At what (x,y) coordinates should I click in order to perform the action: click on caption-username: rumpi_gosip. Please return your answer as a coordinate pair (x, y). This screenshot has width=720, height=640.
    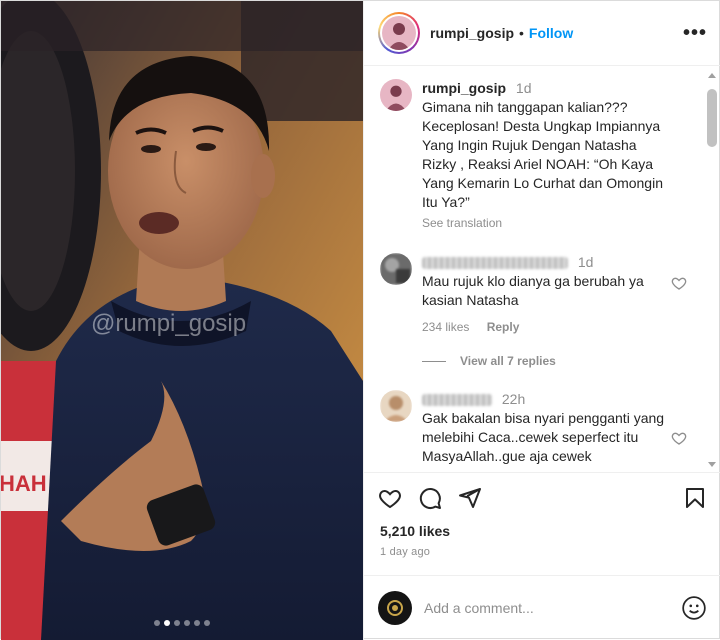
    Looking at the image, I should click on (464, 88).